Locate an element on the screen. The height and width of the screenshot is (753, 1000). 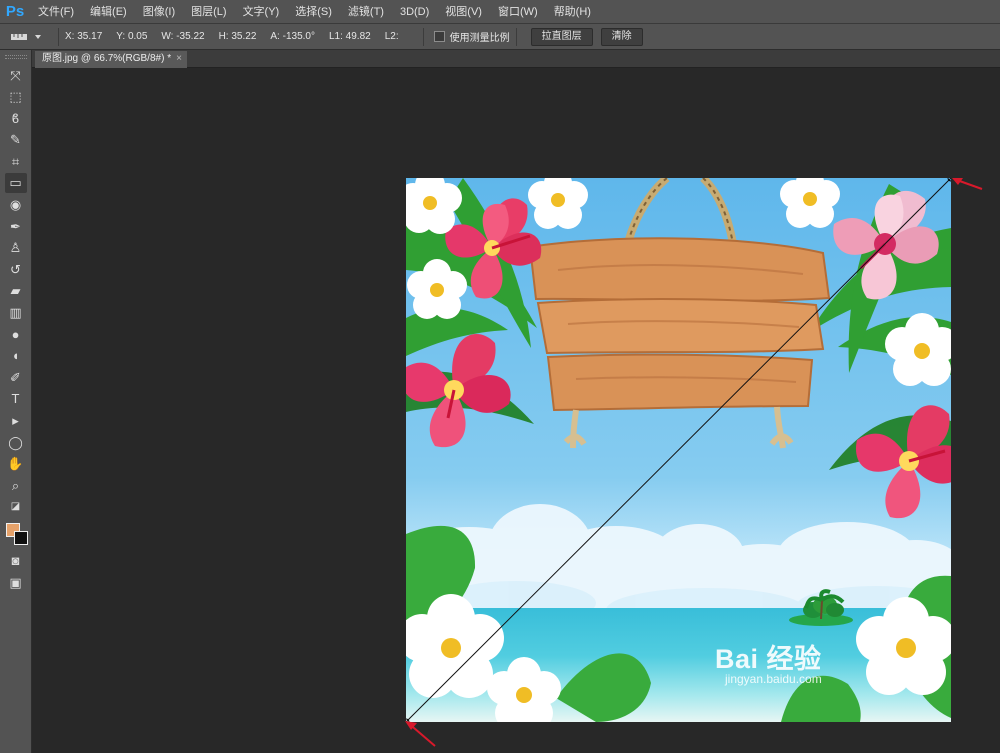
ruler-icon: ▭ is located at coordinates (15, 182).